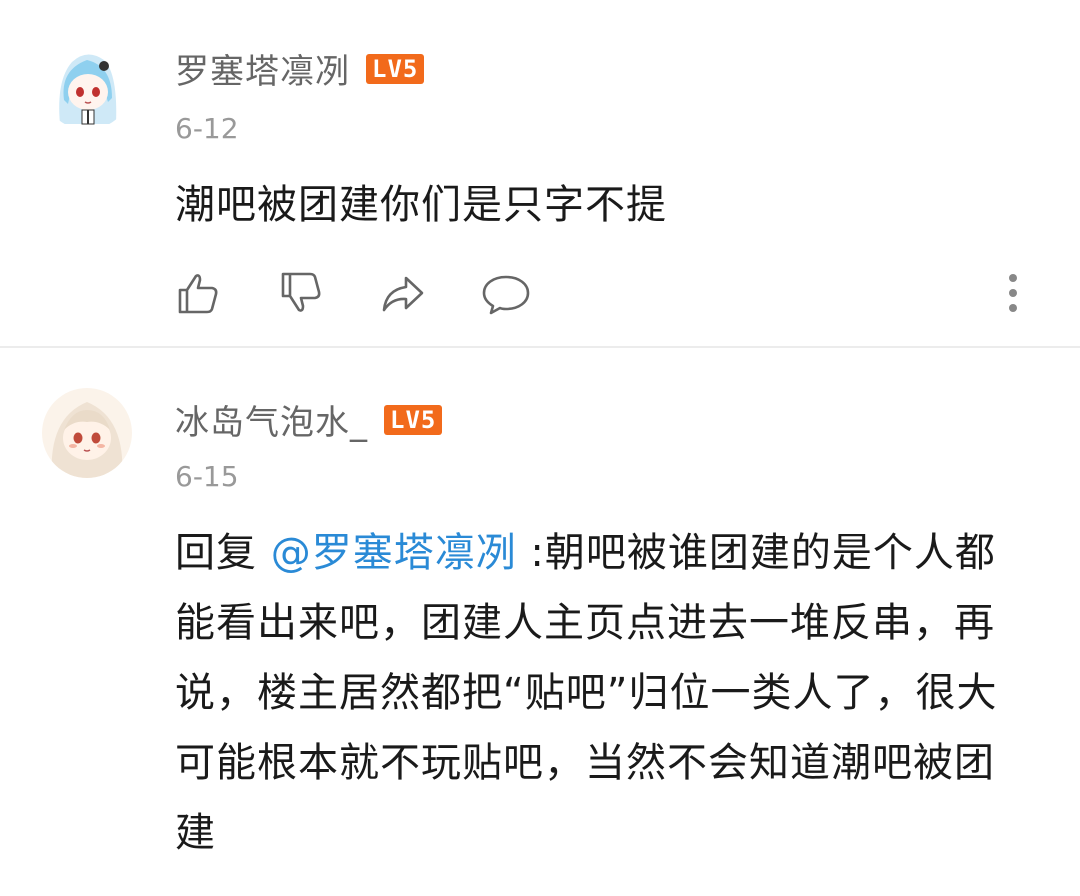  Describe the element at coordinates (197, 293) in the screenshot. I see `like-icon` at that location.